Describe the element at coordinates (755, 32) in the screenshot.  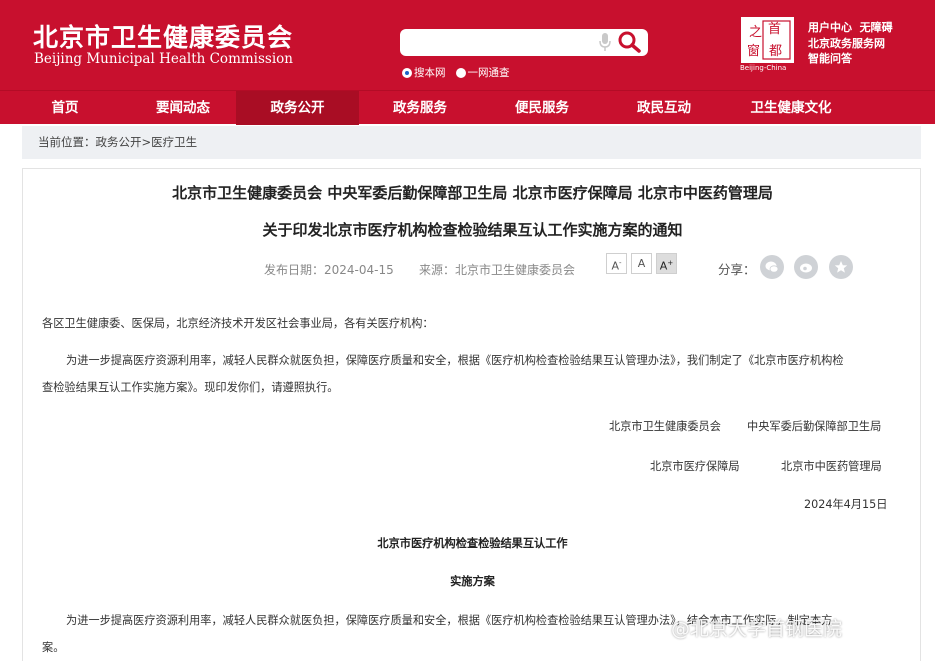
I see `svg-text: 之` at that location.